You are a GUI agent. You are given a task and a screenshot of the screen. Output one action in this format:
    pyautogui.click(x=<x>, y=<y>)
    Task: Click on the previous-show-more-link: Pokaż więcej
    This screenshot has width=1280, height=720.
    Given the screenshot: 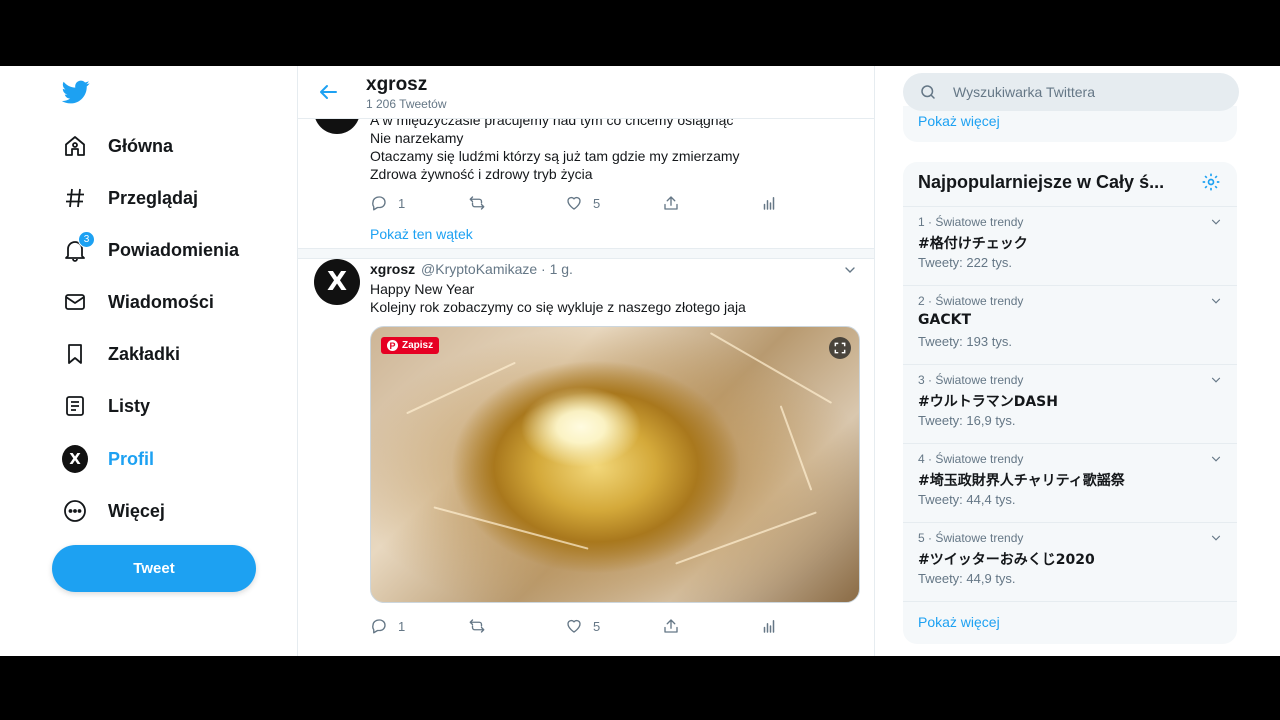 What is the action you would take?
    pyautogui.click(x=959, y=121)
    